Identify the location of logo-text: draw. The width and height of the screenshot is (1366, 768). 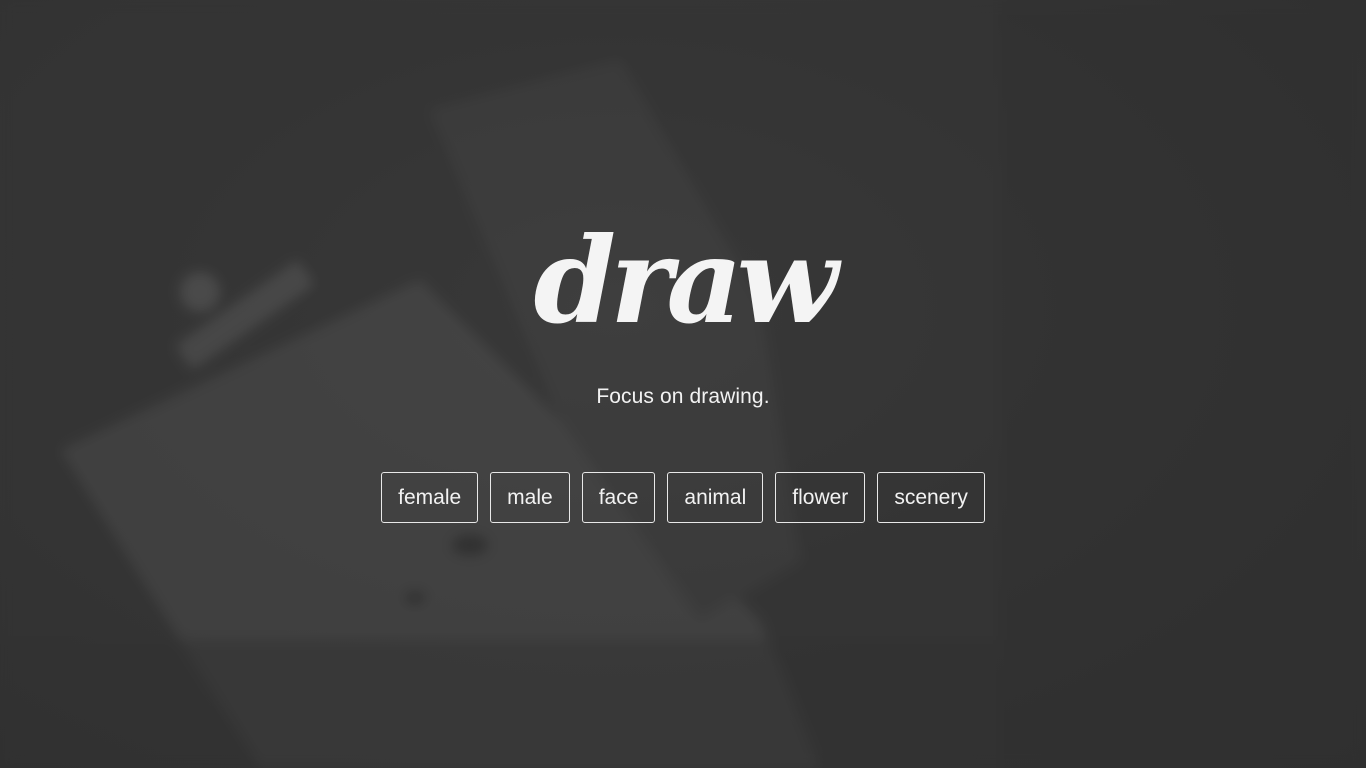
(688, 280).